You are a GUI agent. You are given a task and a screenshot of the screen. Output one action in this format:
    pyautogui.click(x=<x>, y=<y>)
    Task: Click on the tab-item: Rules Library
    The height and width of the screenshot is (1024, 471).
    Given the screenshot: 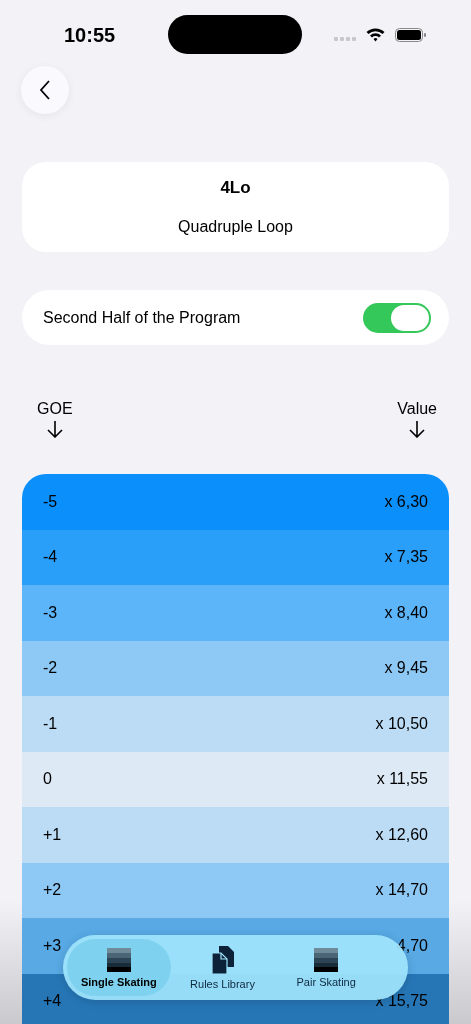 What is the action you would take?
    pyautogui.click(x=222, y=967)
    